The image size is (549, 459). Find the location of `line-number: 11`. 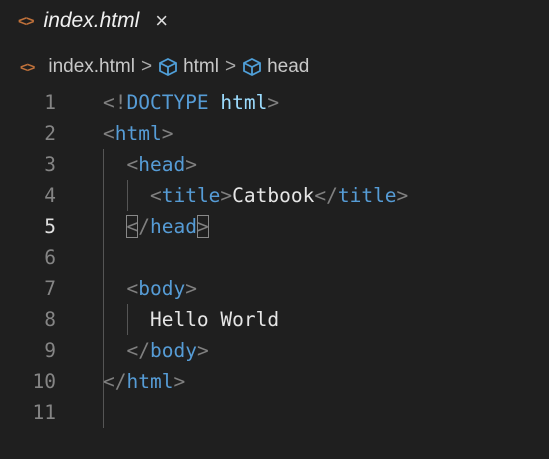

line-number: 11 is located at coordinates (44, 412).